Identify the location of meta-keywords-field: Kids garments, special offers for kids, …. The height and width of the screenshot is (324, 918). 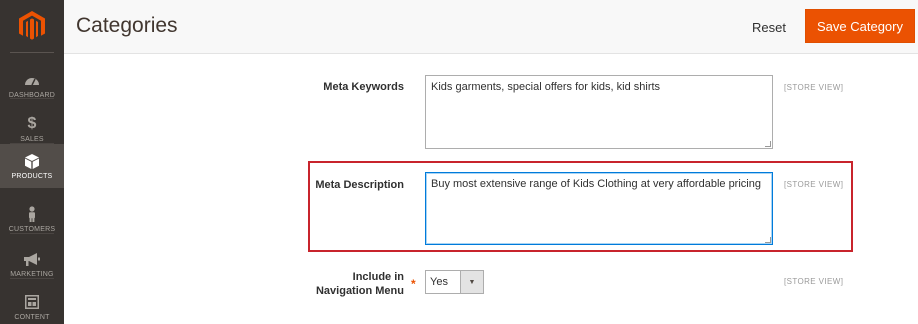
(599, 112).